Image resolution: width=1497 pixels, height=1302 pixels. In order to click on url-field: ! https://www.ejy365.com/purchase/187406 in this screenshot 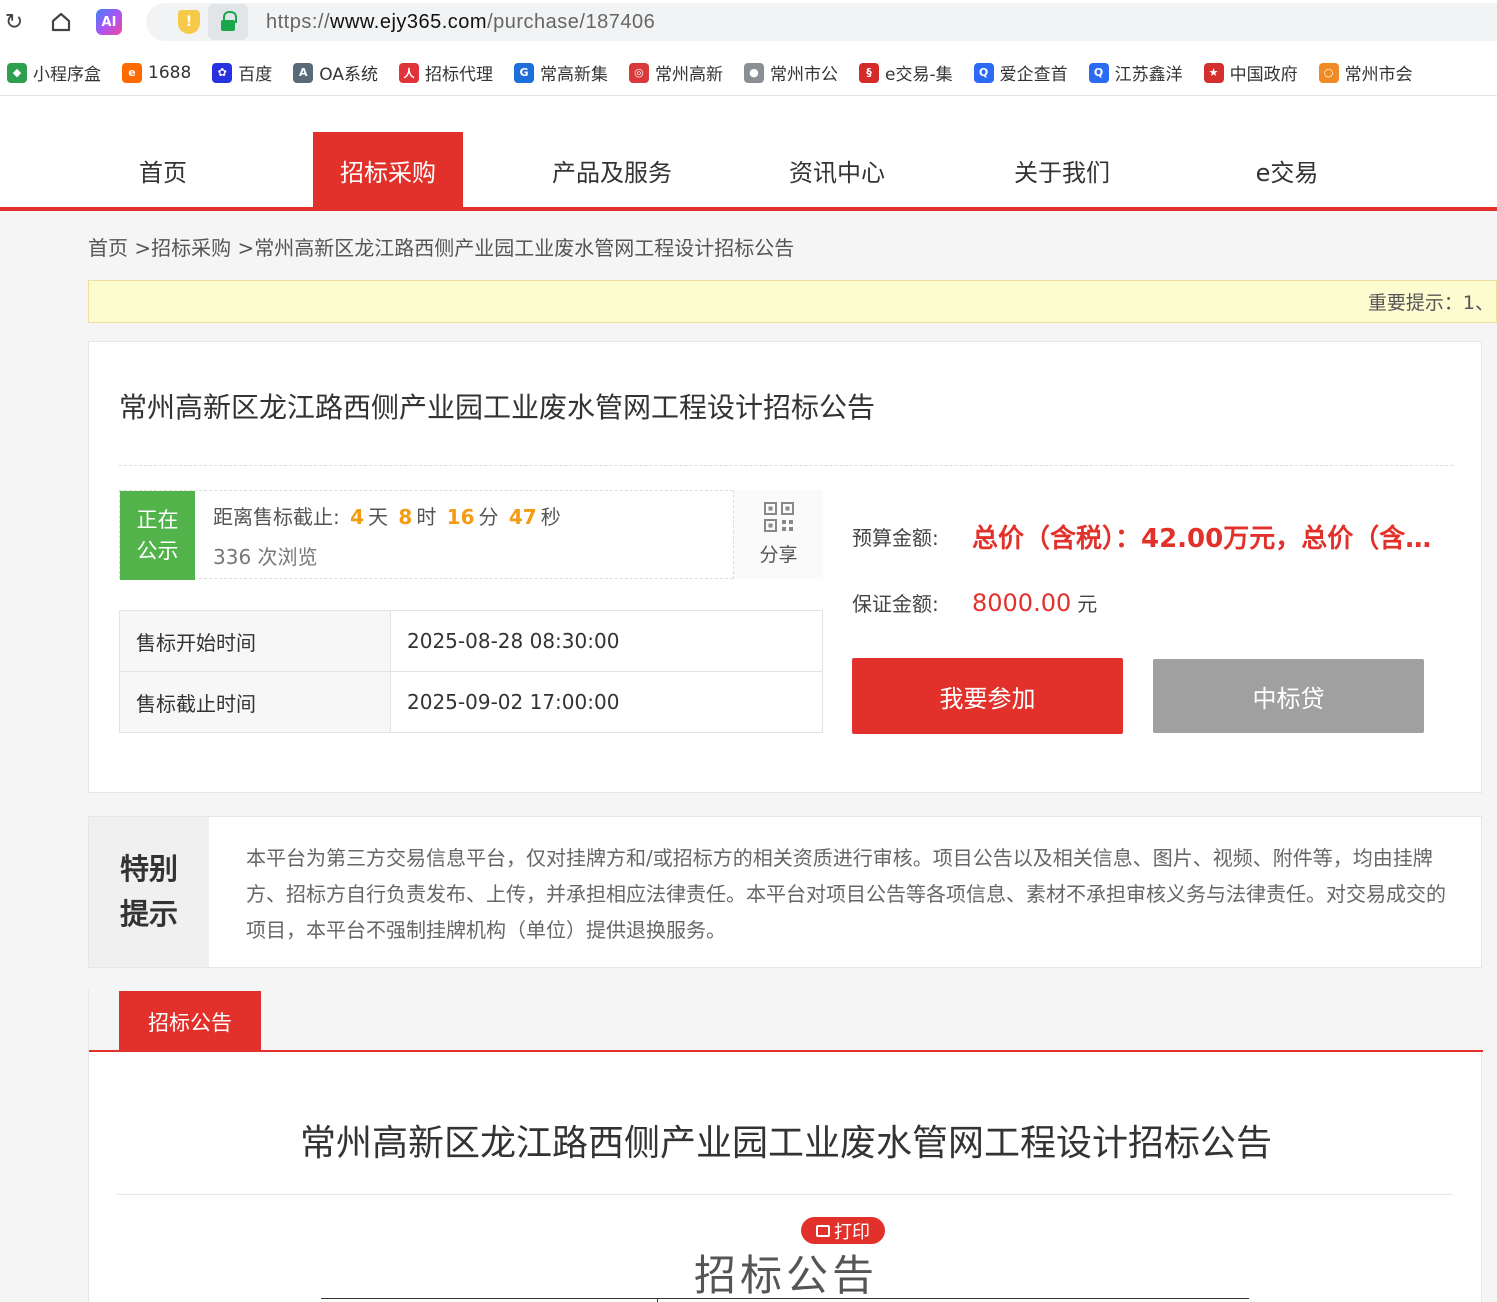, I will do `click(821, 22)`.